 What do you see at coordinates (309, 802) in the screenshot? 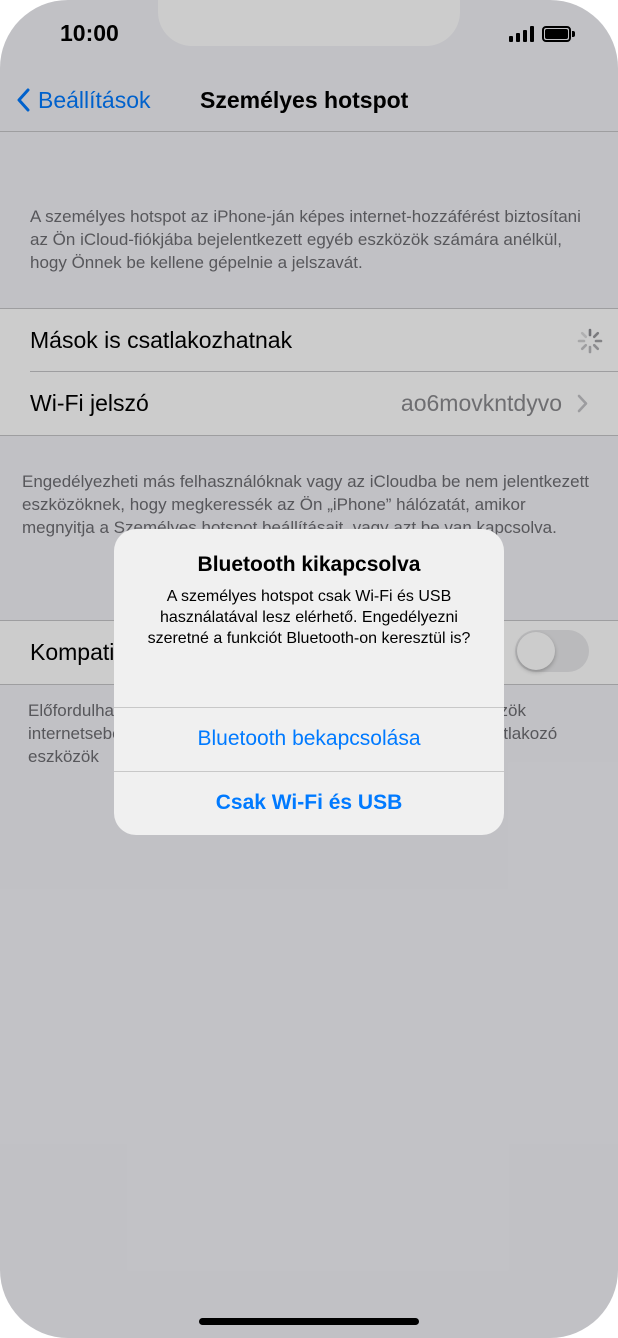
I see `wifi-usb-only-button: Csak Wi-Fi és USB` at bounding box center [309, 802].